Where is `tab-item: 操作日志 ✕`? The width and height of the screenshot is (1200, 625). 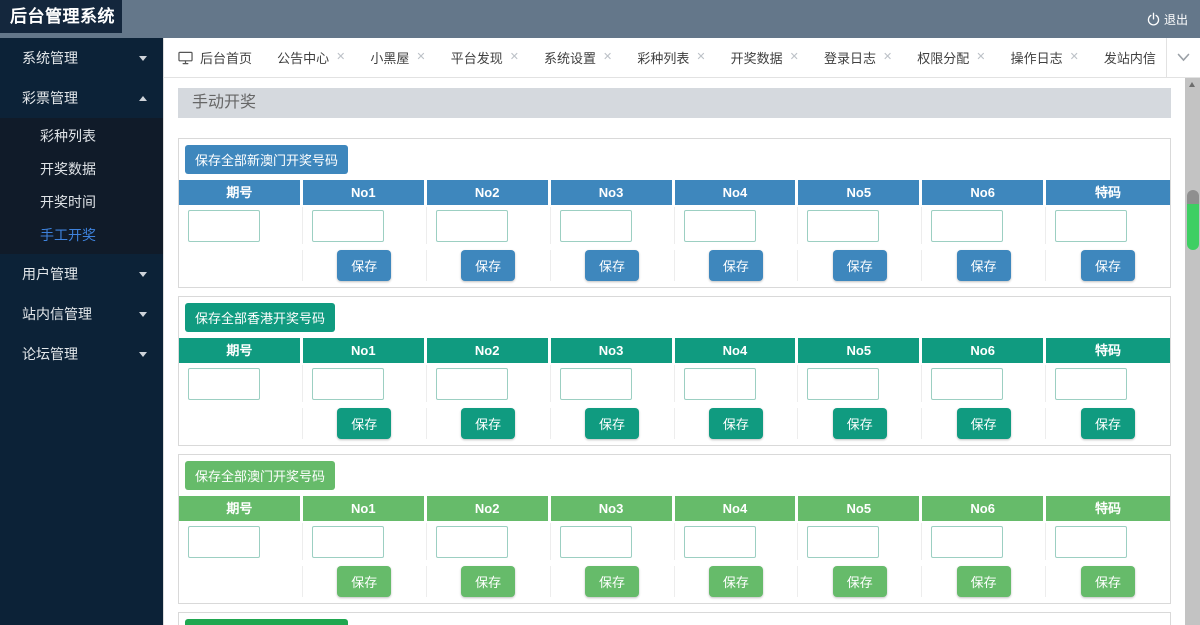 tab-item: 操作日志 ✕ is located at coordinates (1045, 57).